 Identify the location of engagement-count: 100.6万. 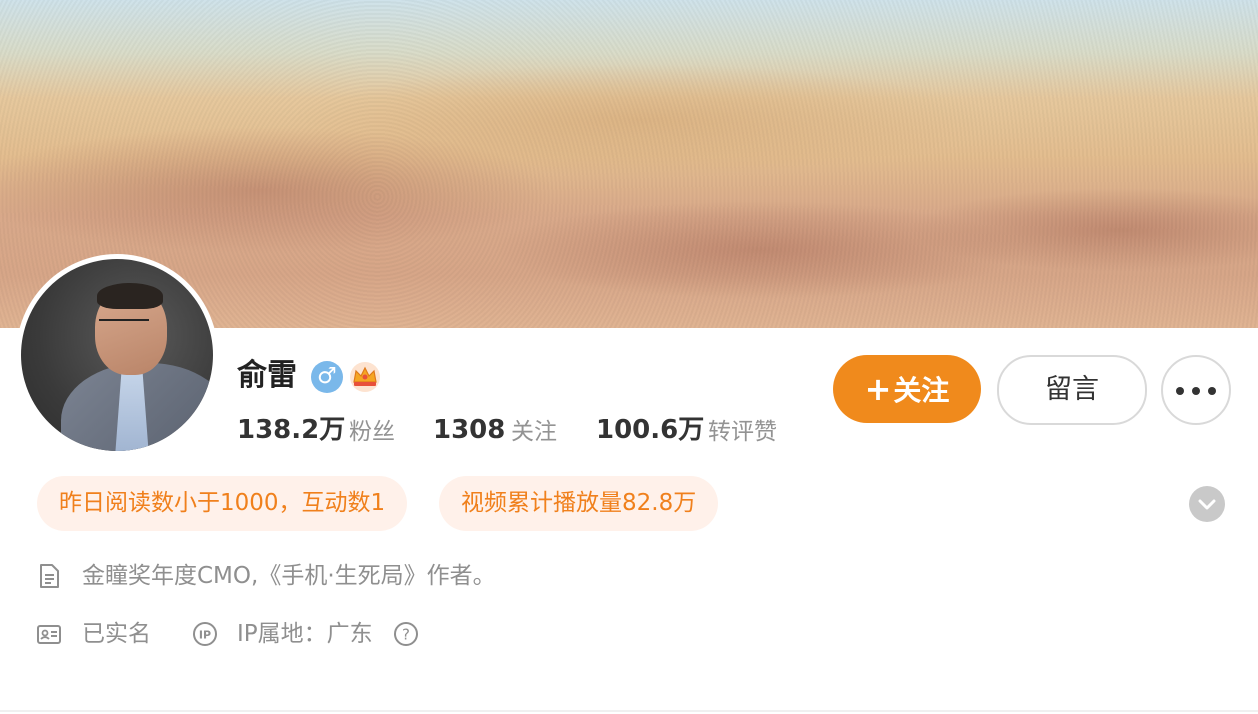
(650, 430).